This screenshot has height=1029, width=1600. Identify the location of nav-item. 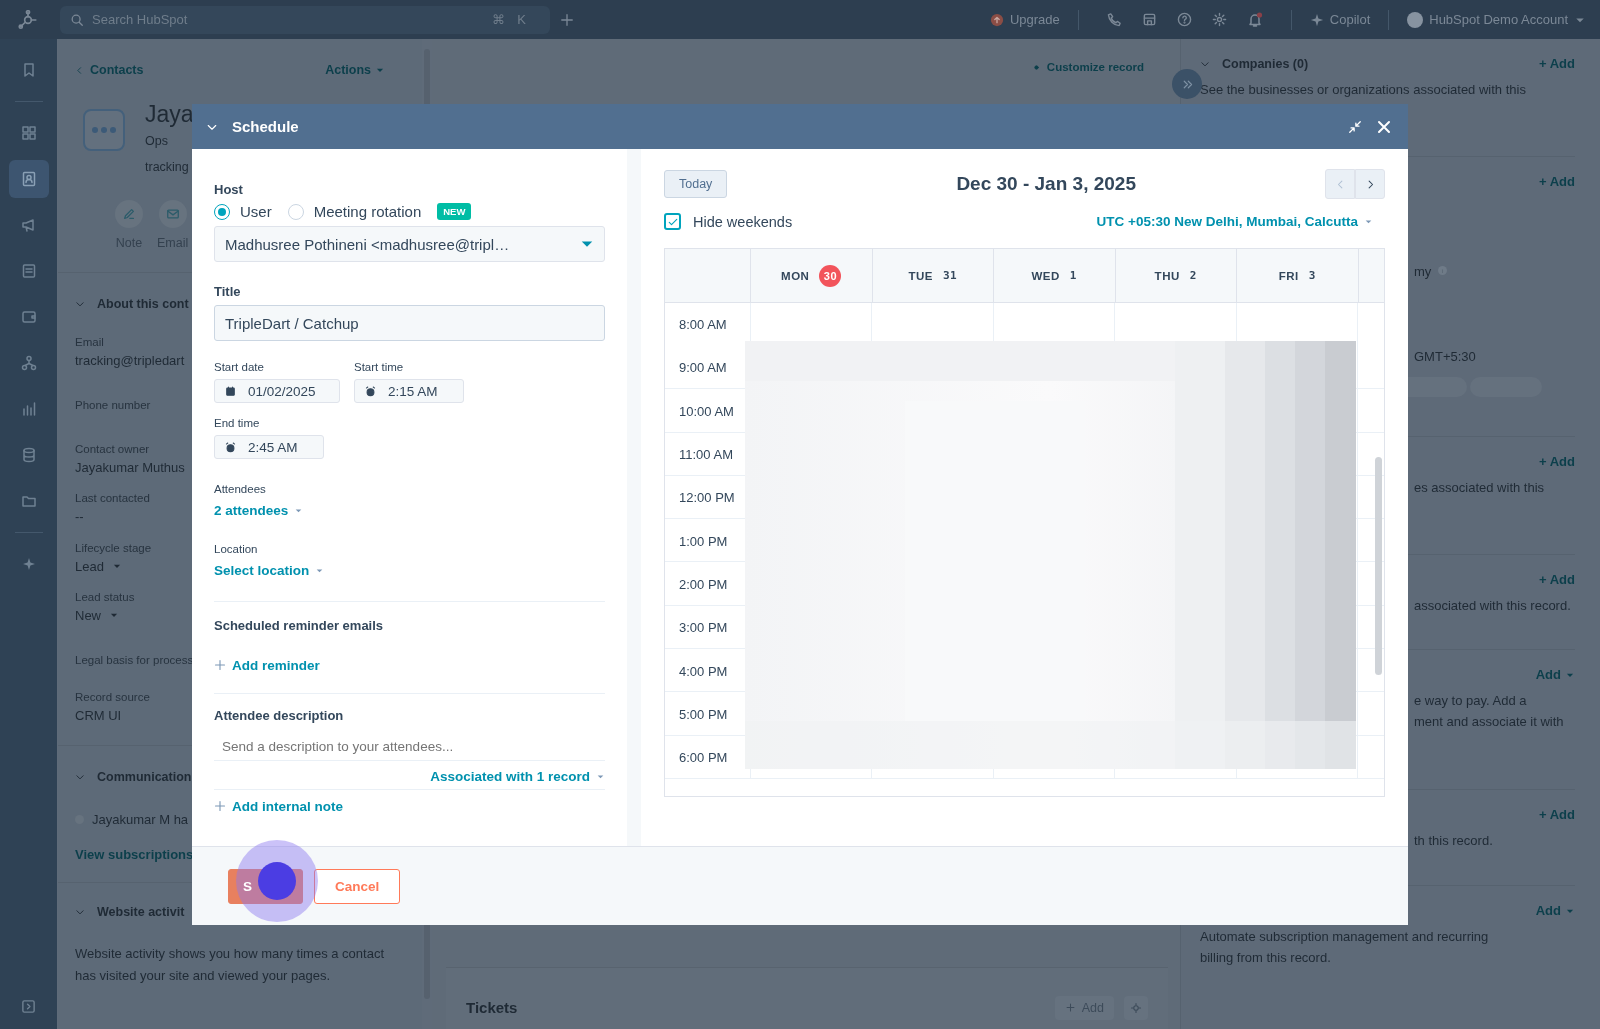
(28, 179).